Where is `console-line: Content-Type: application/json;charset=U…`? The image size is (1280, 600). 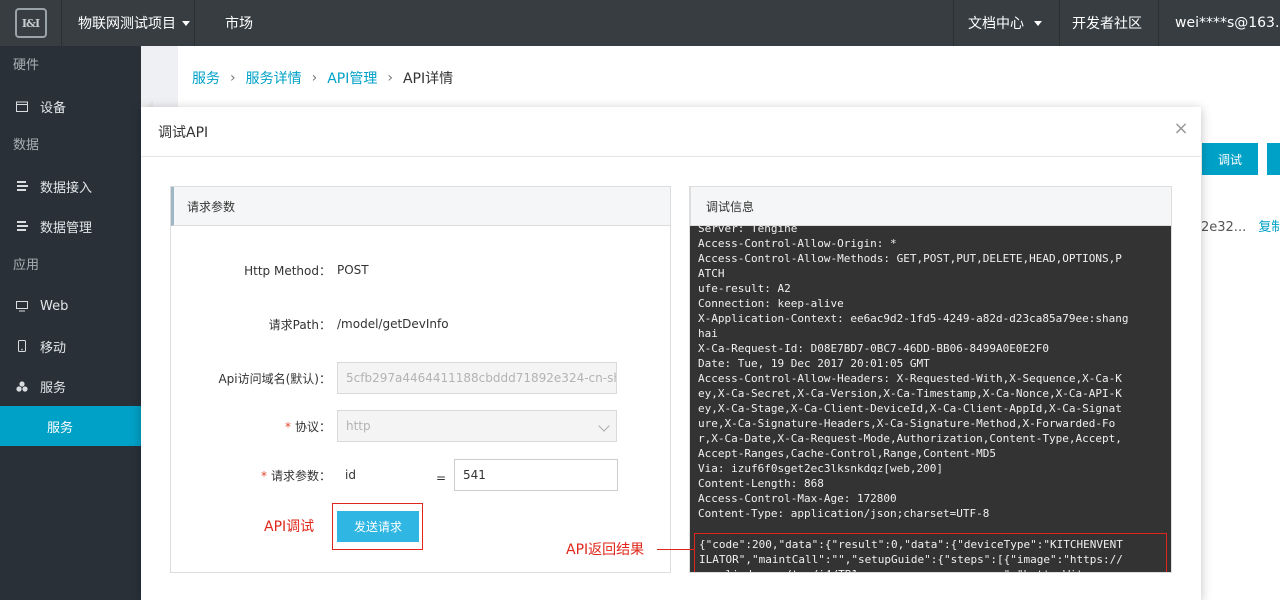 console-line: Content-Type: application/json;charset=U… is located at coordinates (844, 513).